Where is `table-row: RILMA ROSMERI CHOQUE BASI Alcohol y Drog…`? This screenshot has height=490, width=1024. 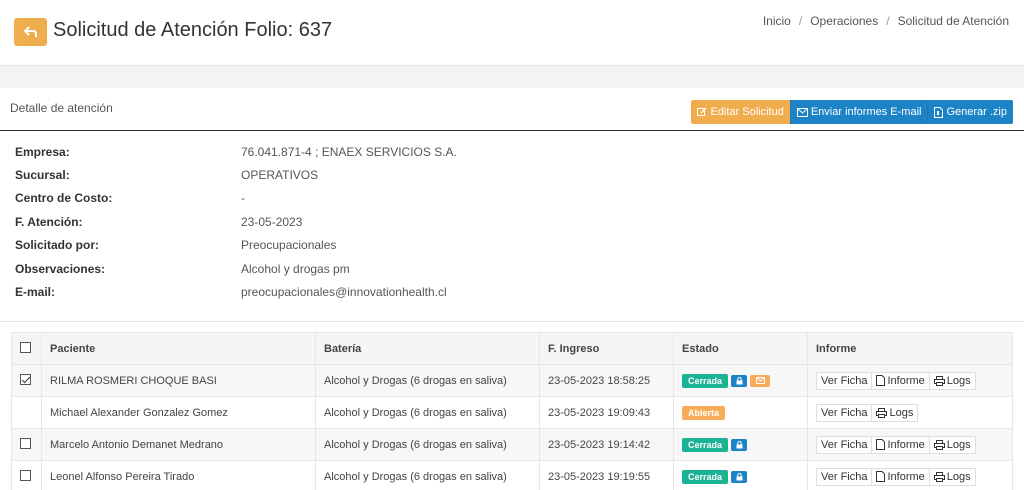 table-row: RILMA ROSMERI CHOQUE BASI Alcohol y Drog… is located at coordinates (512, 380).